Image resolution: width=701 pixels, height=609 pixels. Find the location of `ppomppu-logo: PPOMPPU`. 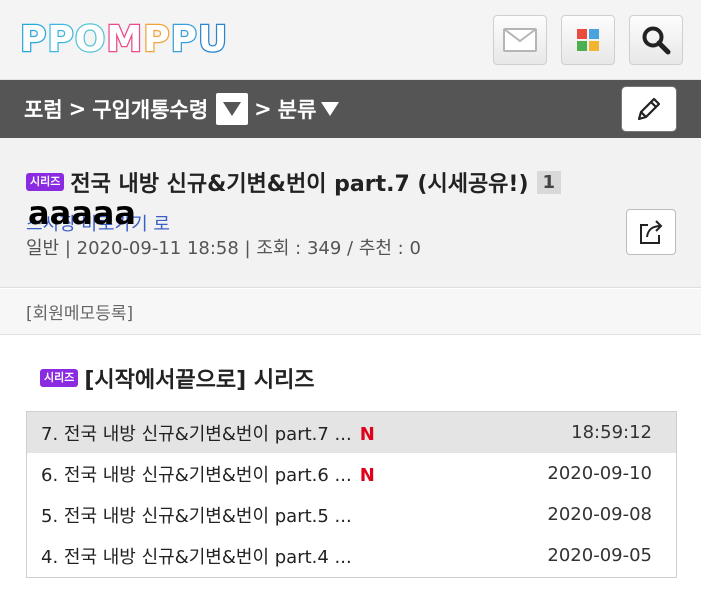

ppomppu-logo: PPOMPPU is located at coordinates (124, 39).